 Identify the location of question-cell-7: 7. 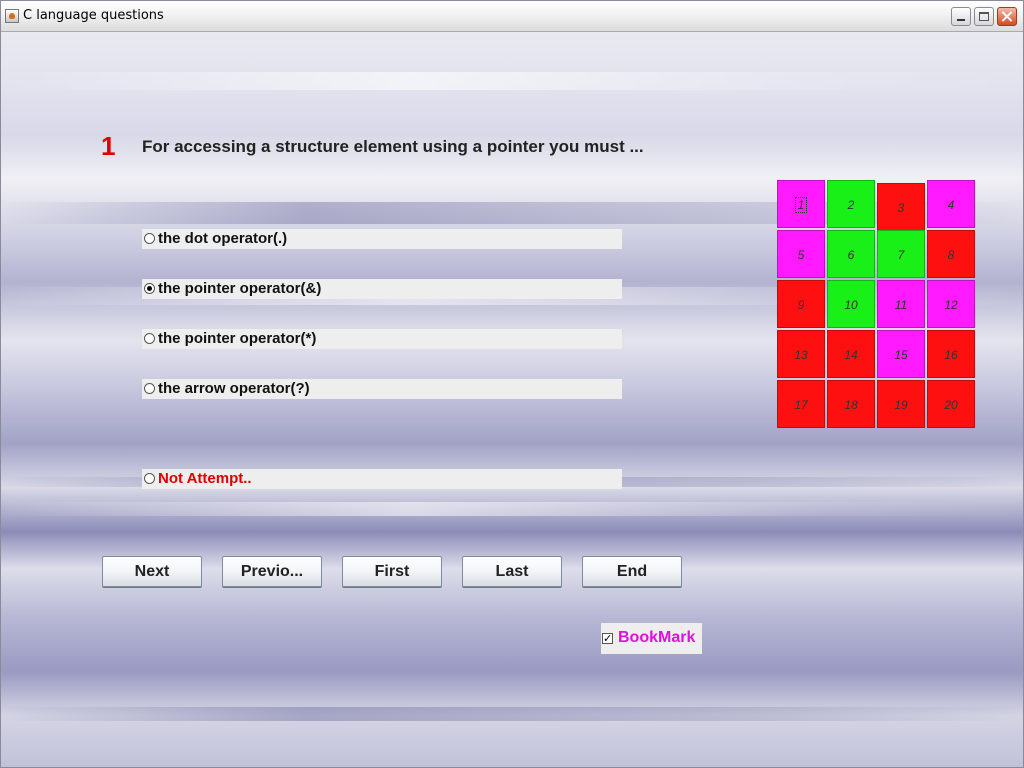
(901, 254).